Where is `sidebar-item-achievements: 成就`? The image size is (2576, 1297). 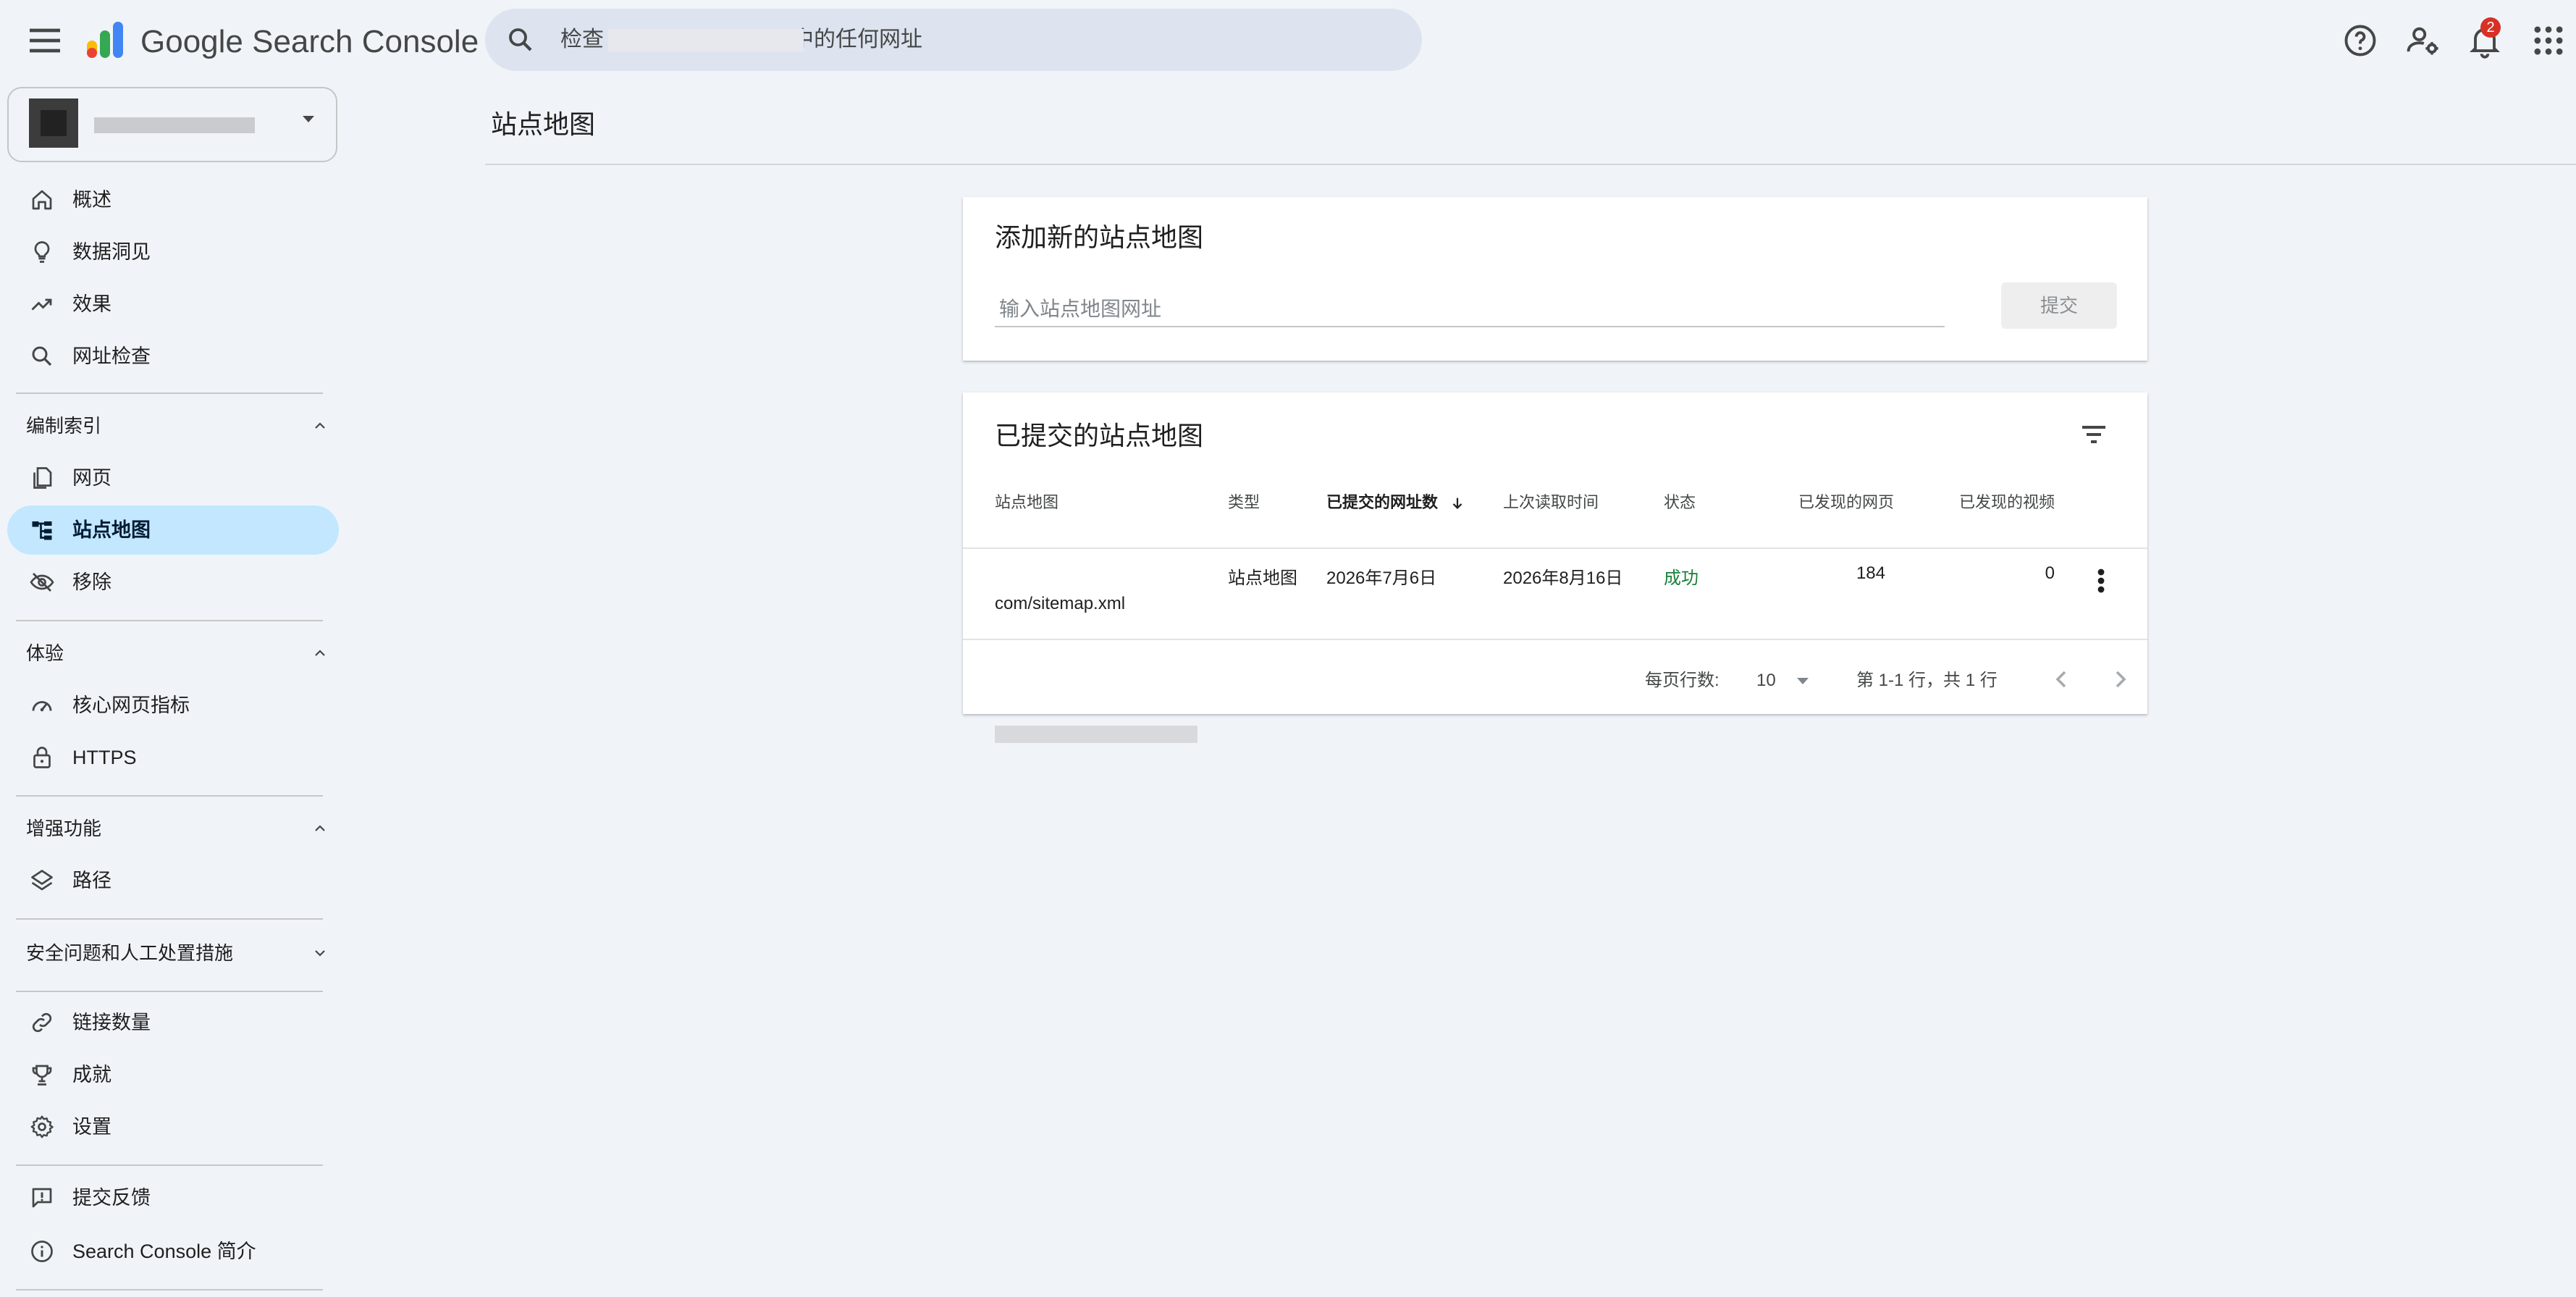 sidebar-item-achievements: 成就 is located at coordinates (173, 1074).